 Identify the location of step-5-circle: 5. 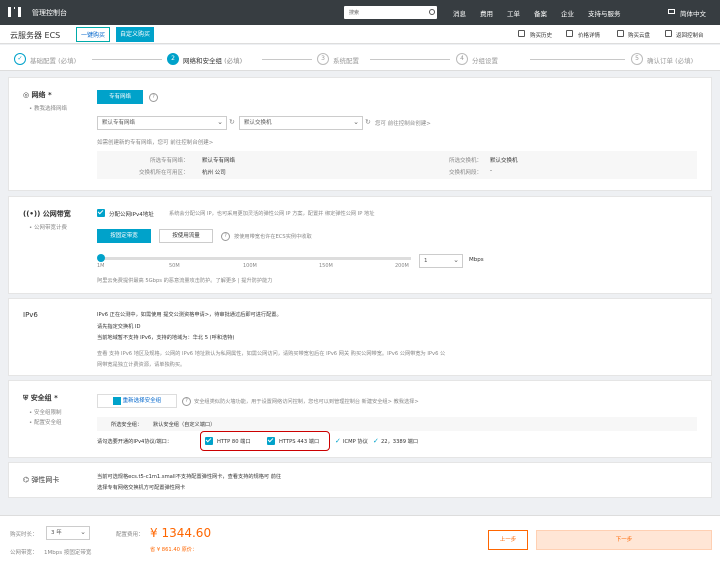
(637, 59).